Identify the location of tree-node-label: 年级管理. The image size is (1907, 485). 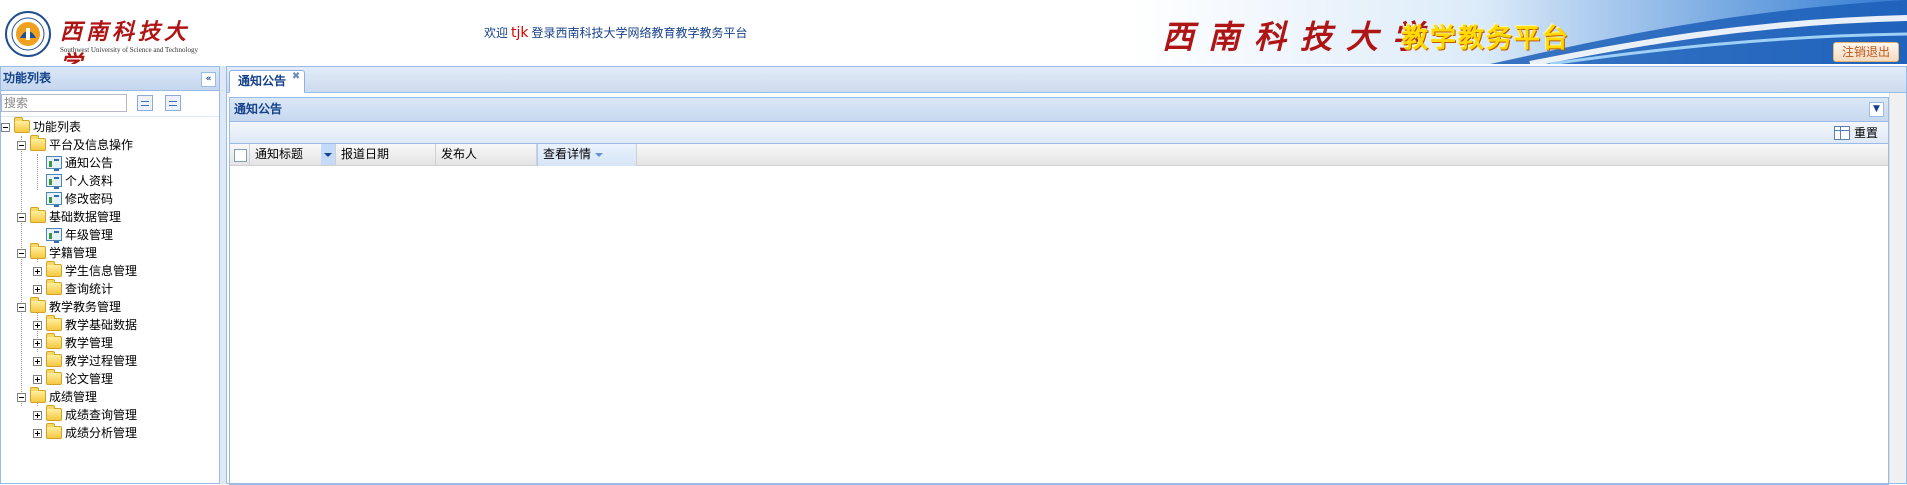
(89, 235).